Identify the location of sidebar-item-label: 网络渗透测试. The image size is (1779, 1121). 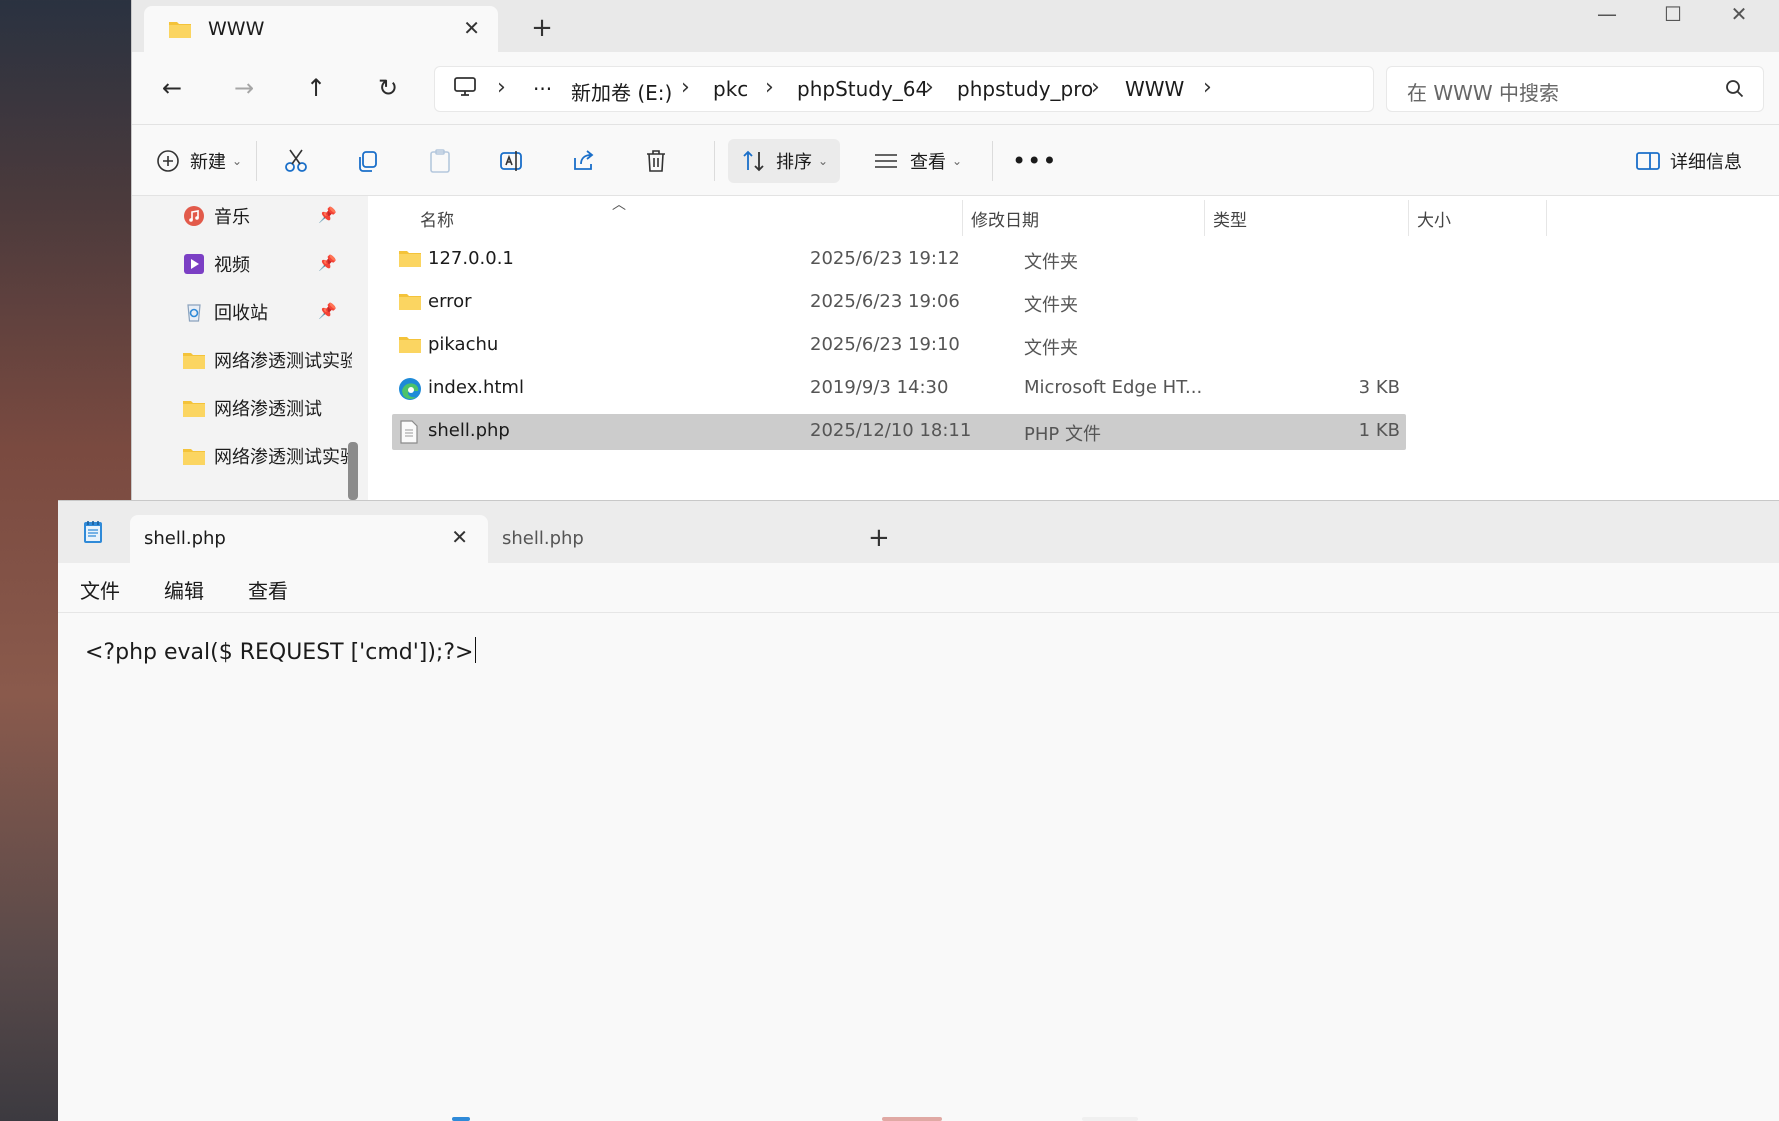
(268, 409).